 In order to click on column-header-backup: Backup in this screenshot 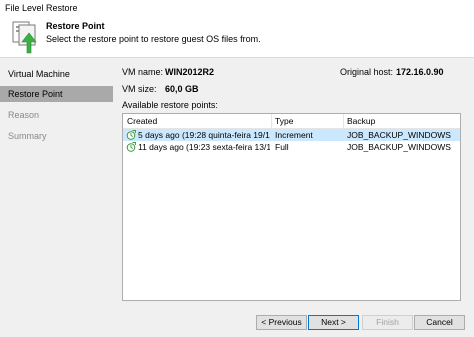, I will do `click(361, 121)`.